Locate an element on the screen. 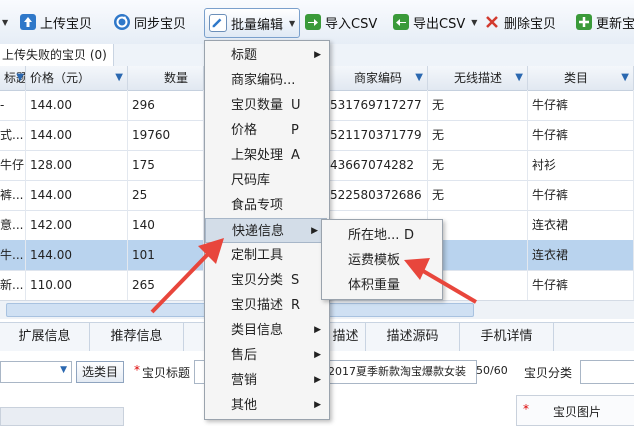 This screenshot has height=426, width=634. category-label: 宝贝分类 is located at coordinates (548, 373).